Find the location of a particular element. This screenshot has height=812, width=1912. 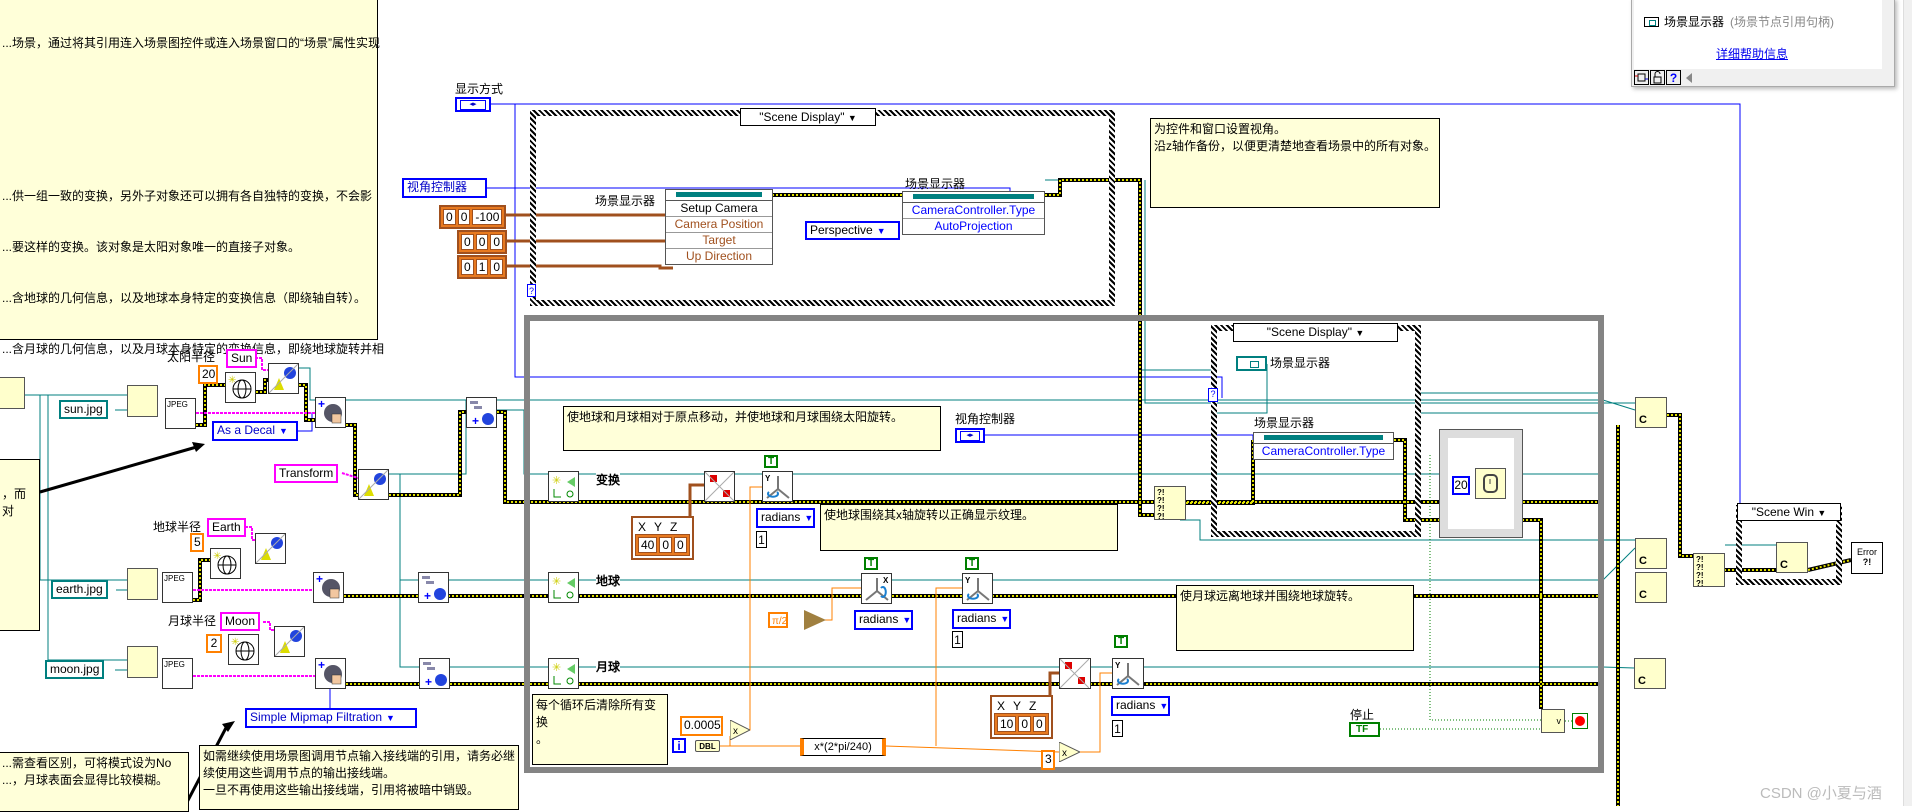

array-element: 0 is located at coordinates (464, 217).